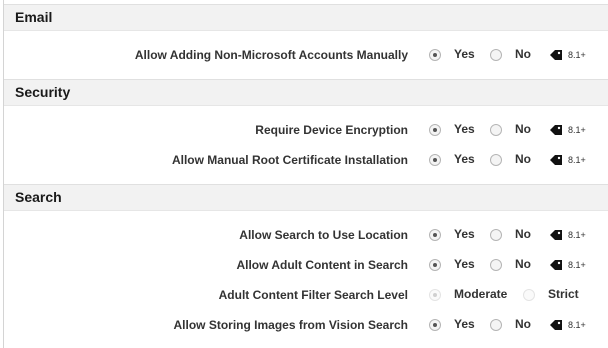 The image size is (608, 348). I want to click on setting-label: Allow Adult Content in Search, so click(322, 265).